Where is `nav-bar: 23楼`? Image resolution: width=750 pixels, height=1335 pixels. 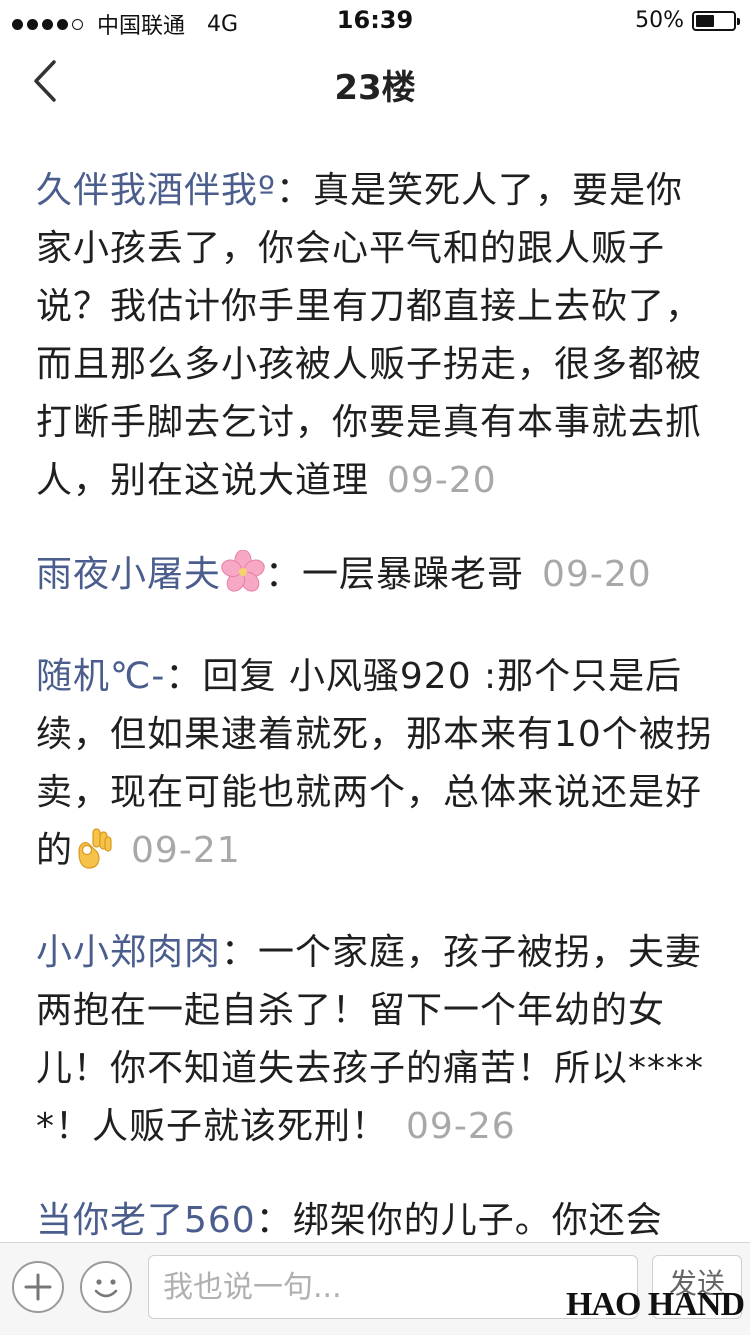
nav-bar: 23楼 is located at coordinates (375, 86).